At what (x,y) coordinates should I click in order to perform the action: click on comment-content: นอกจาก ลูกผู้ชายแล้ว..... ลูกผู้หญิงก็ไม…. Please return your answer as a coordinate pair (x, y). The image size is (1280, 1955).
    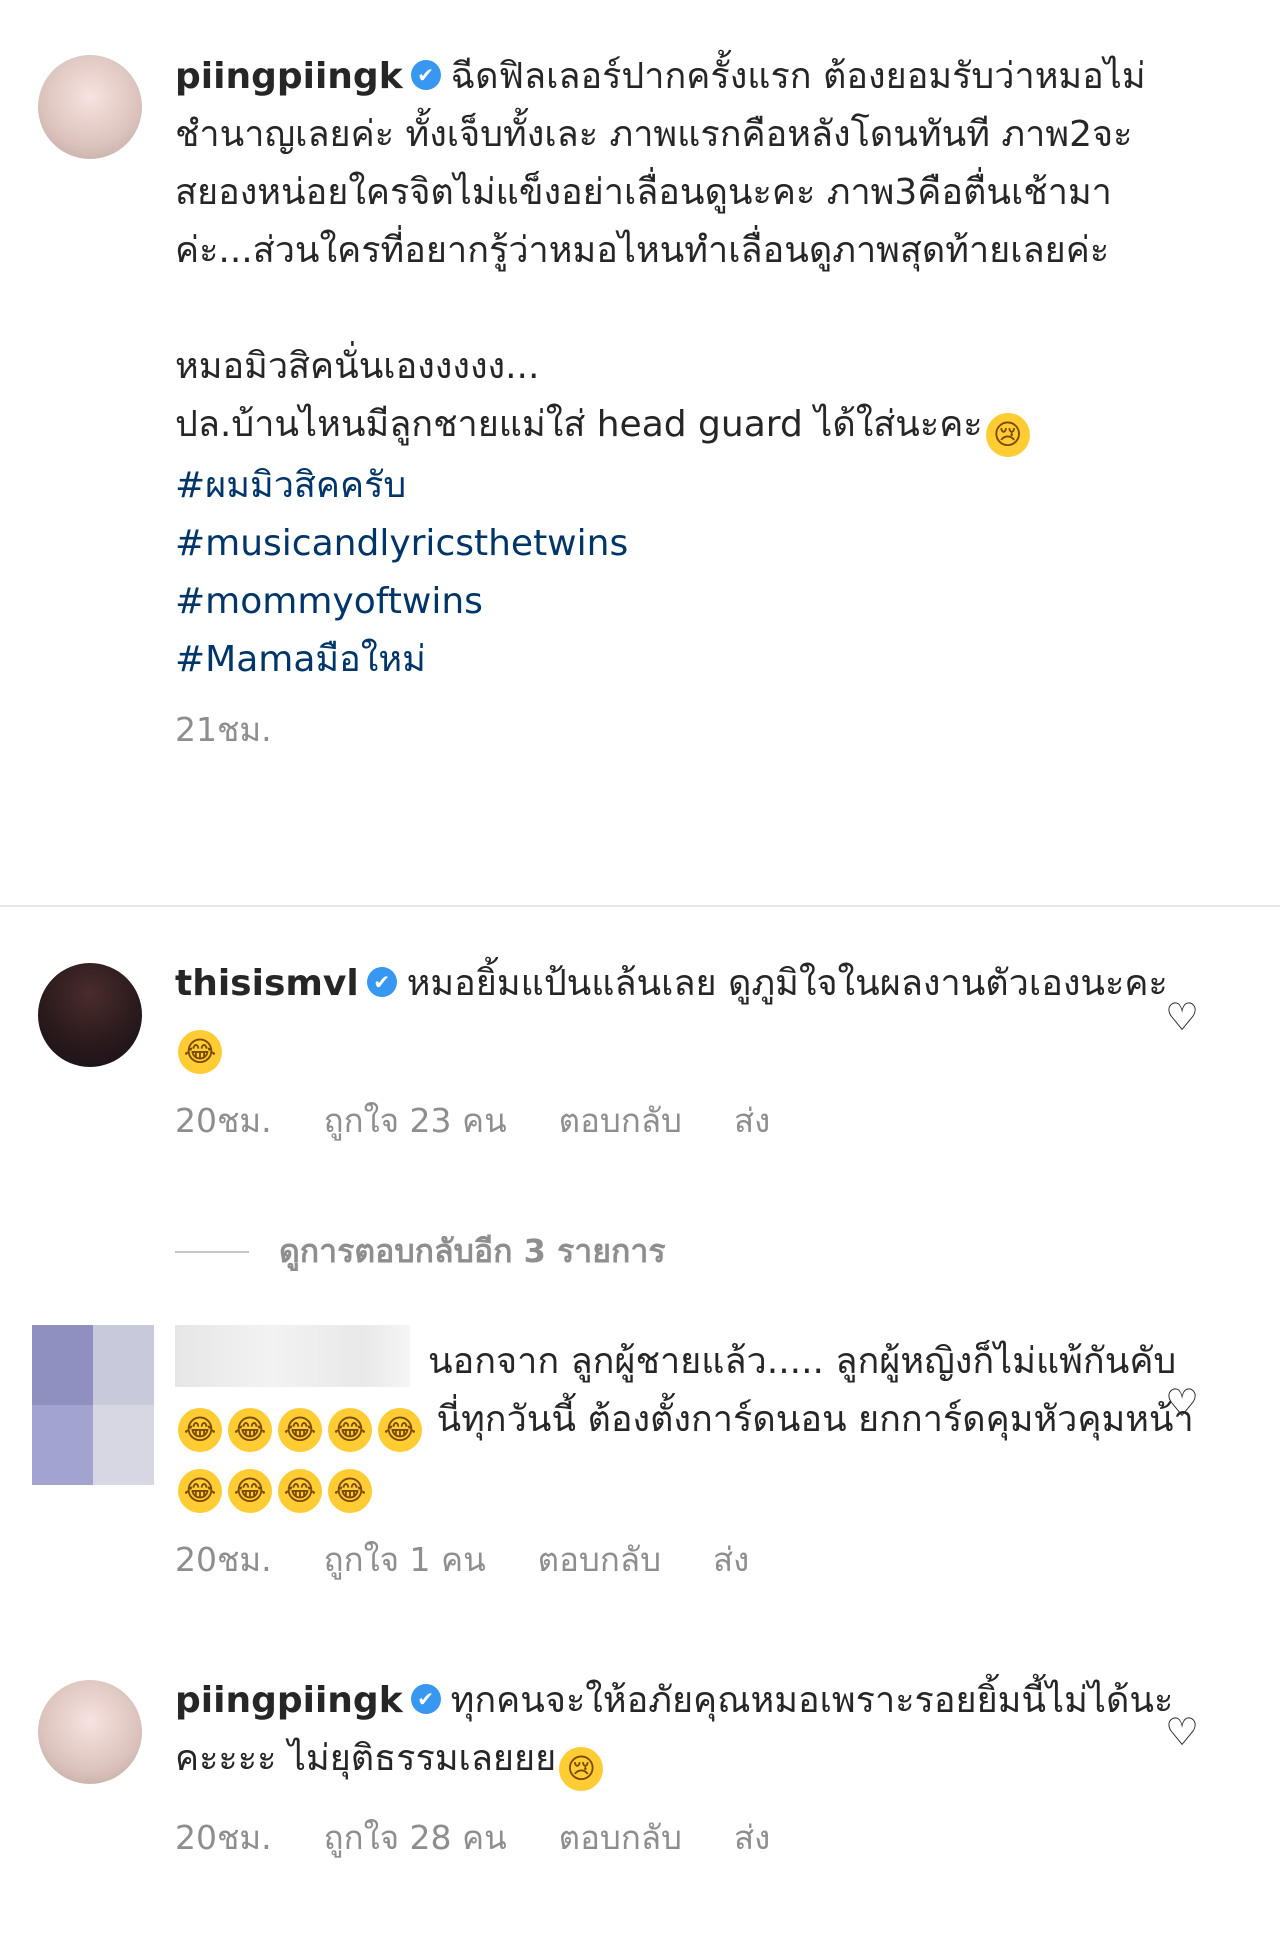
    Looking at the image, I should click on (802, 1361).